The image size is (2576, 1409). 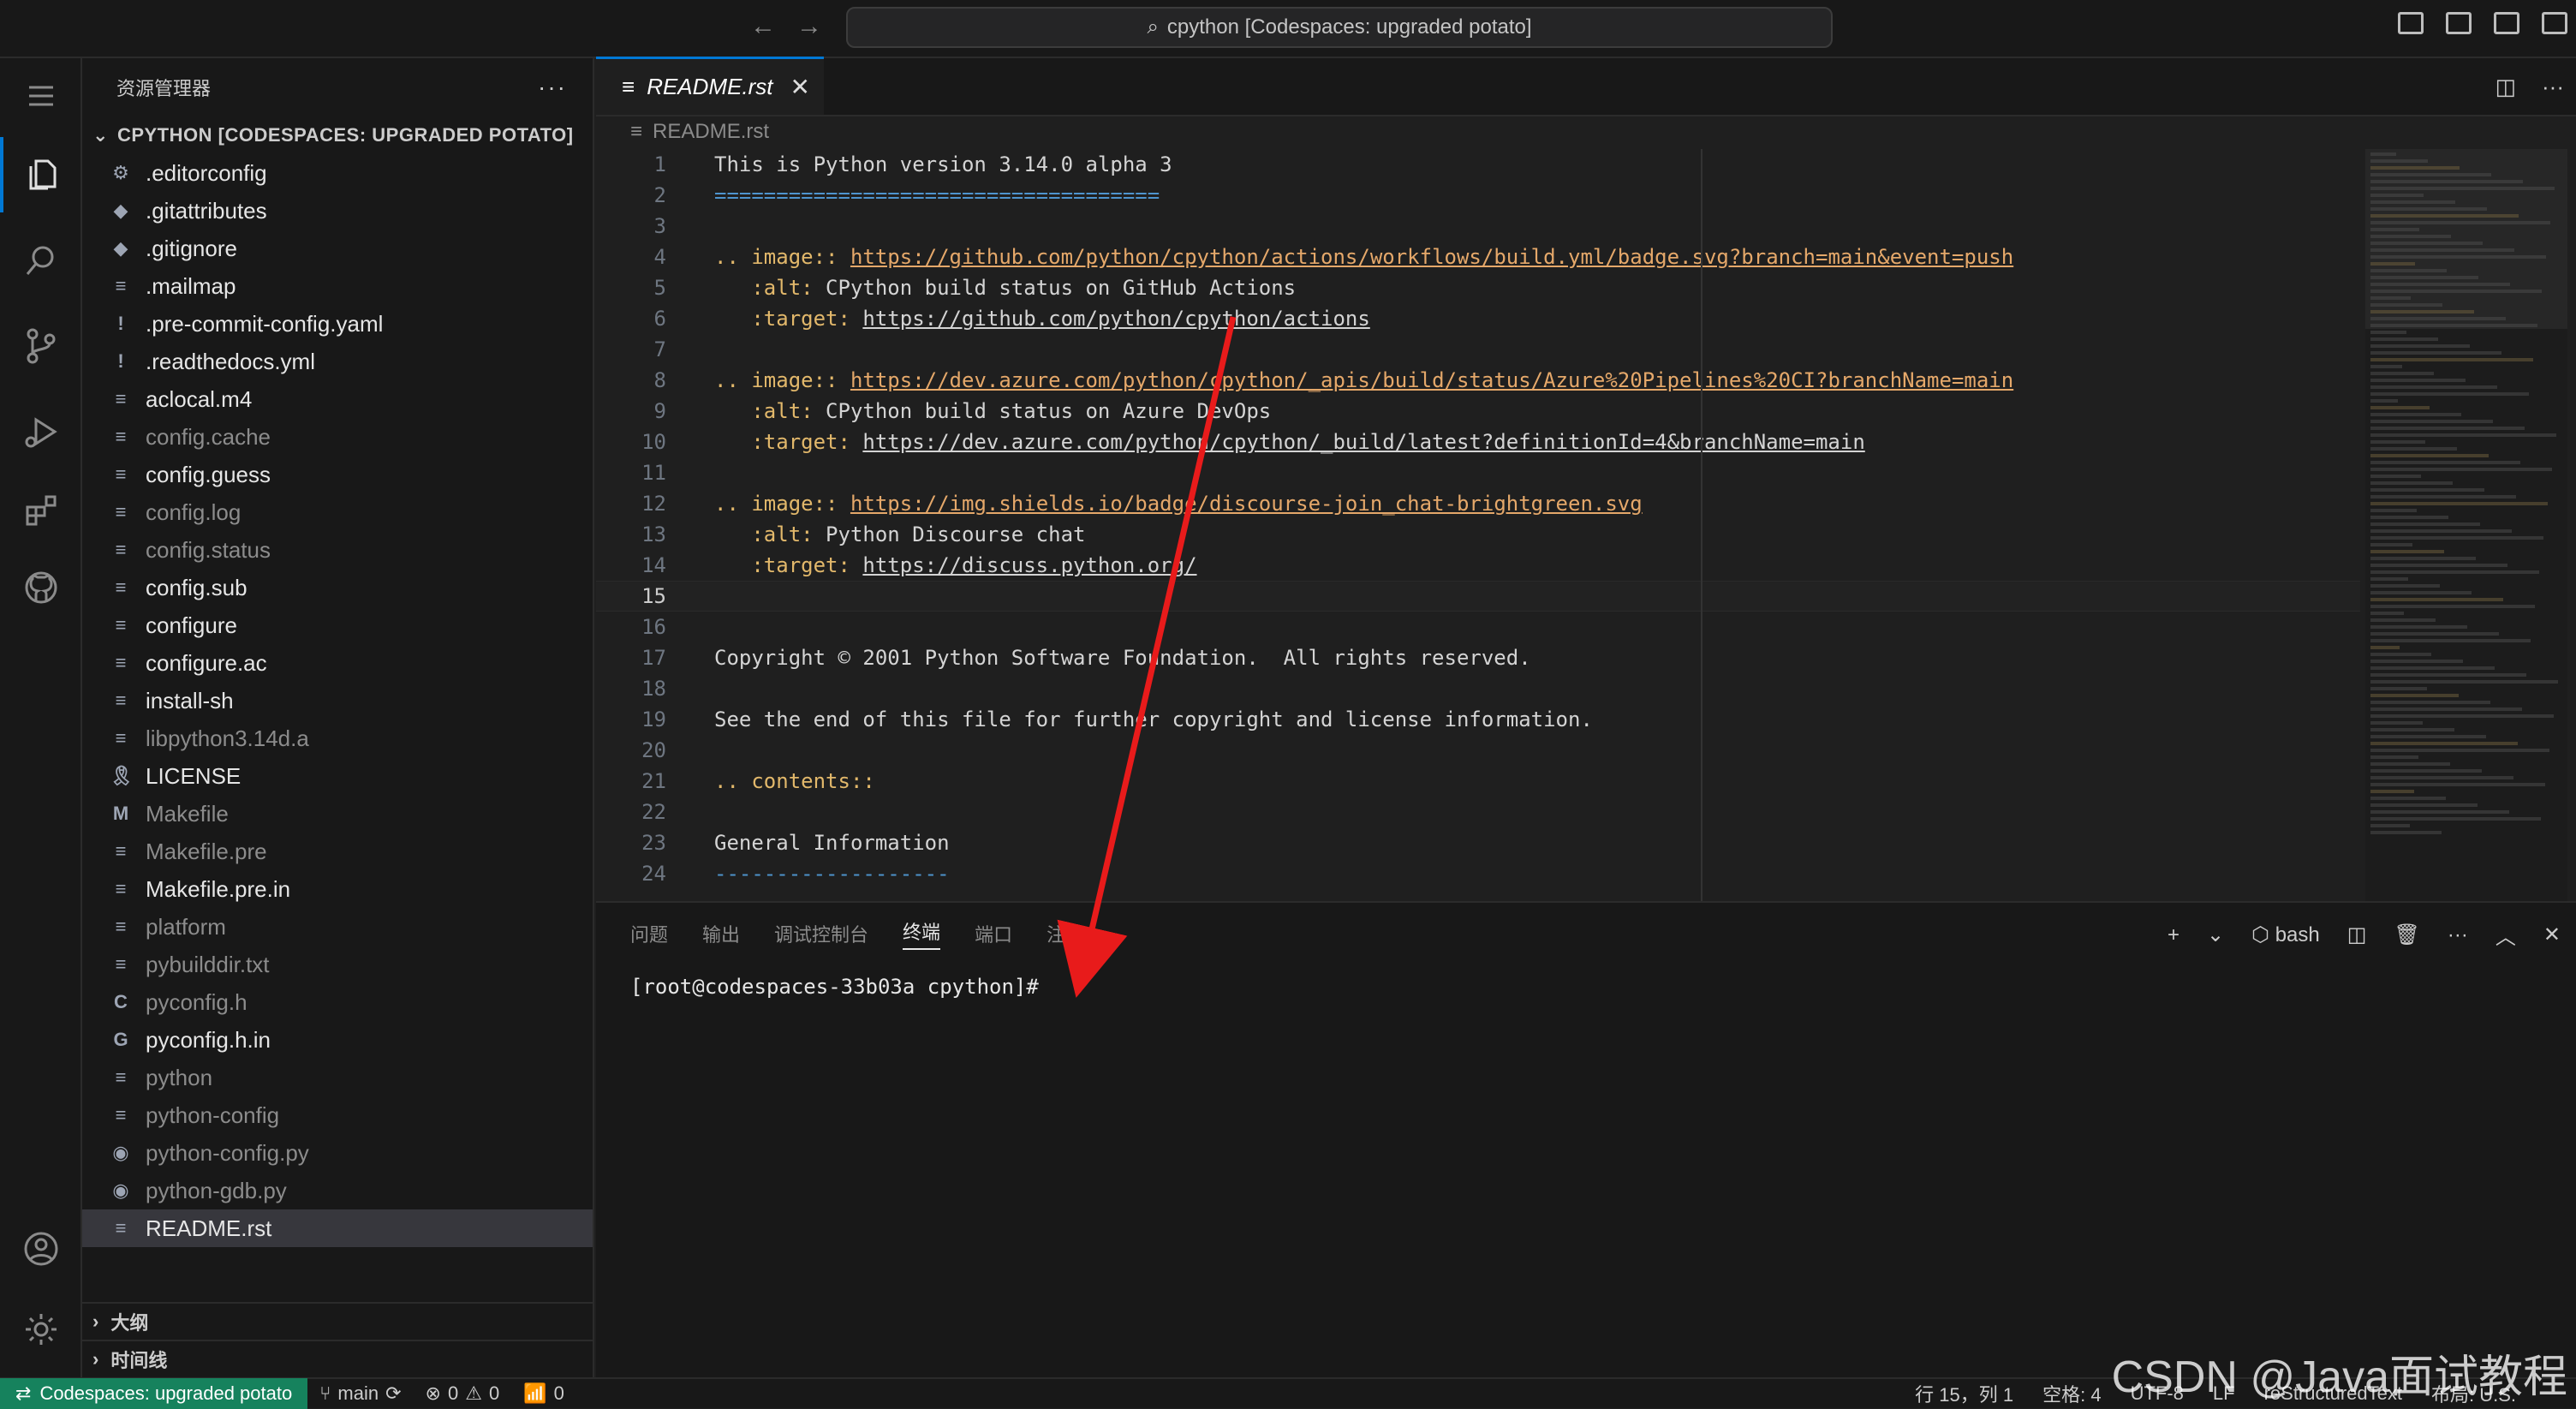 What do you see at coordinates (337, 1078) in the screenshot?
I see `file-item: ≡python` at bounding box center [337, 1078].